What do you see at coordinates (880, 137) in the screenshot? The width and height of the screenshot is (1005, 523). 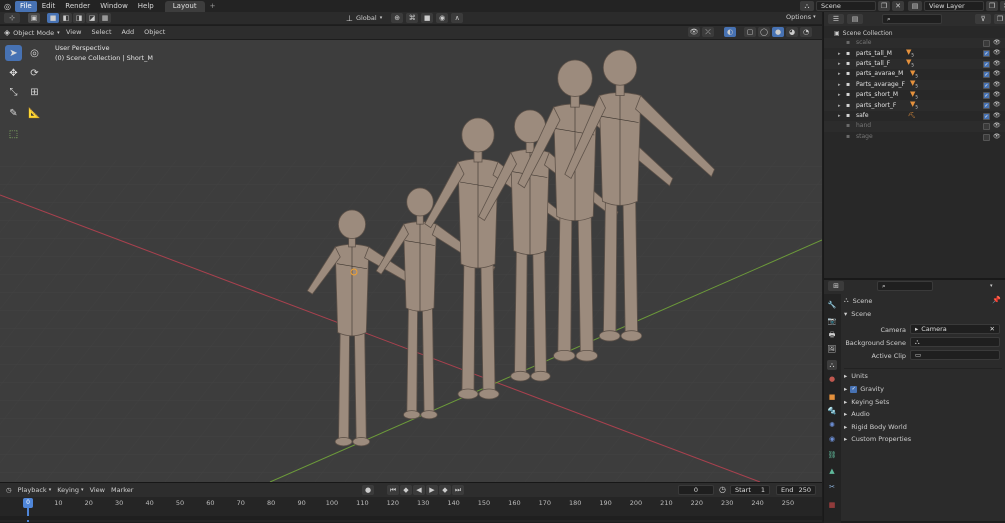 I see `outliner-item-label: stage` at bounding box center [880, 137].